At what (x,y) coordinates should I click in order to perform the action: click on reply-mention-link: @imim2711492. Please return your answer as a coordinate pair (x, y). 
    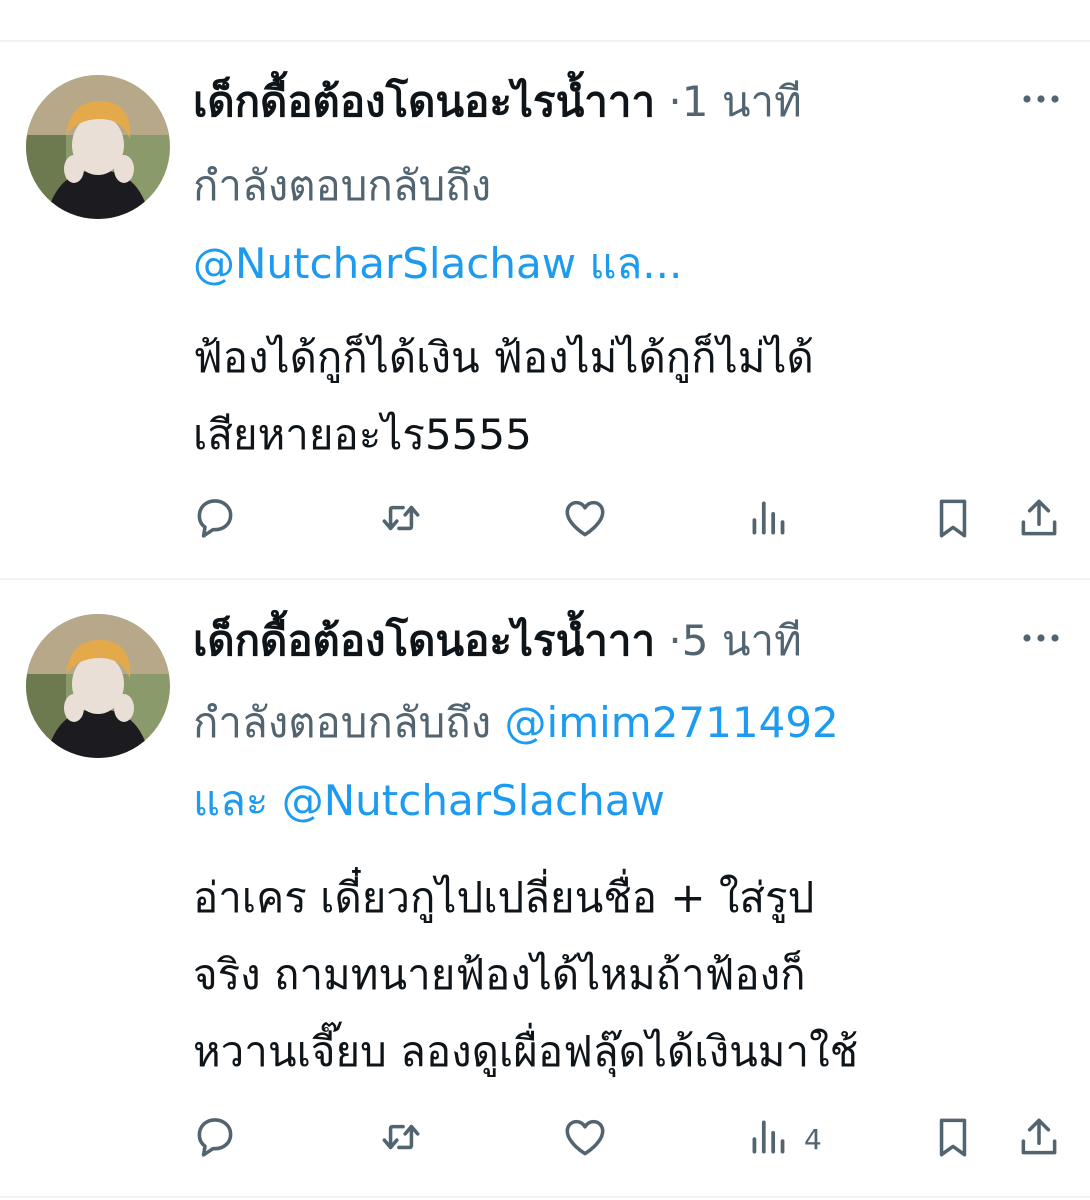
    Looking at the image, I should click on (672, 722).